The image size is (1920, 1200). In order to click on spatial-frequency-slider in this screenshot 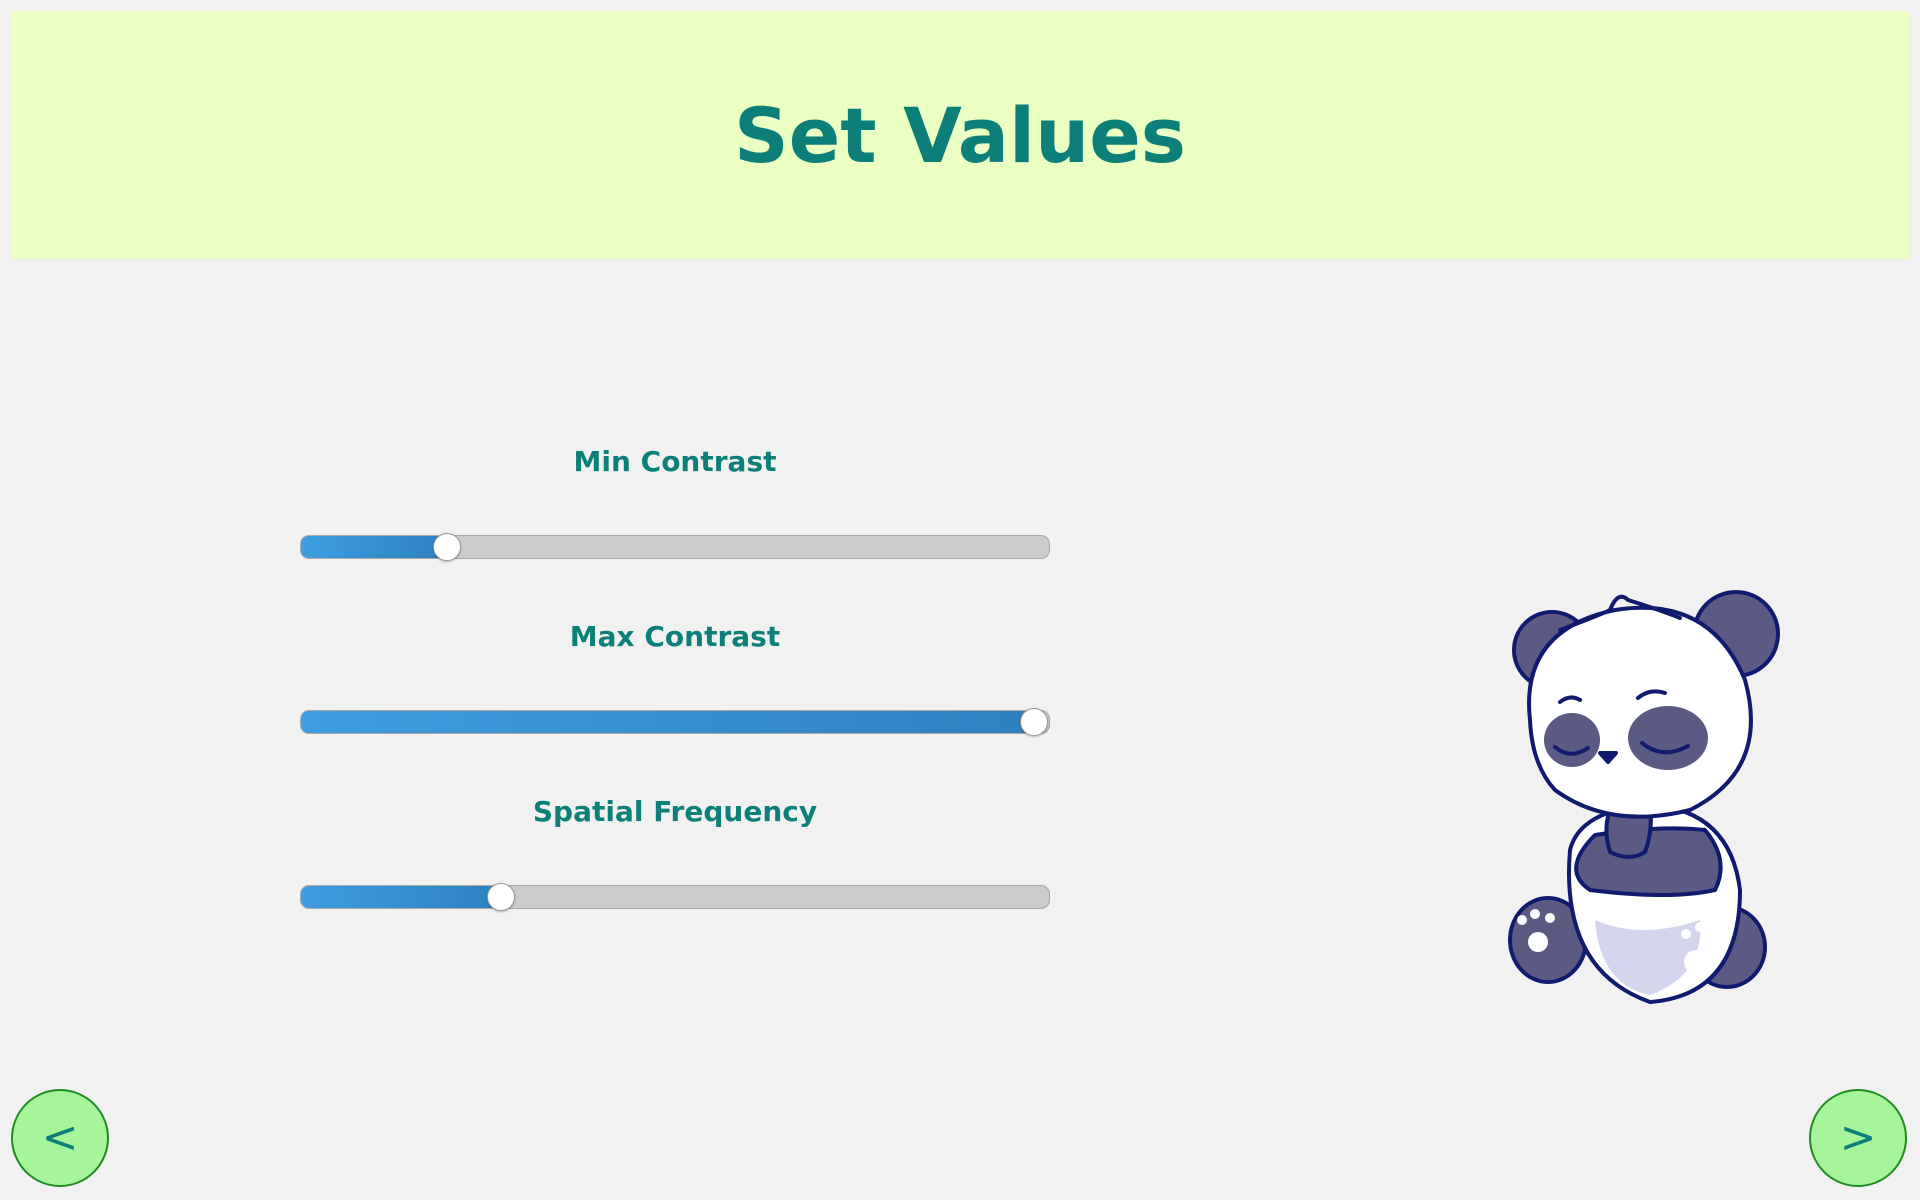, I will do `click(675, 897)`.